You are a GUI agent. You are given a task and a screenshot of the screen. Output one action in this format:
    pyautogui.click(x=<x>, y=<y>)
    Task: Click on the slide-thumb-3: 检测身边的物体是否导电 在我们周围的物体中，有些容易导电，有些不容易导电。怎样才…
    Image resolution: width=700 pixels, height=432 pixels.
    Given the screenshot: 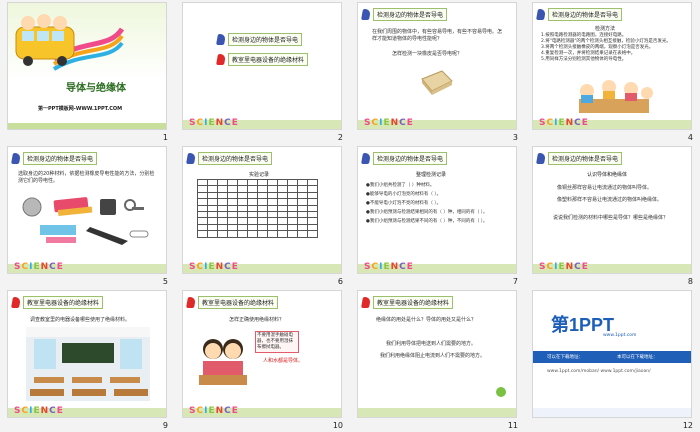 What is the action you would take?
    pyautogui.click(x=437, y=72)
    